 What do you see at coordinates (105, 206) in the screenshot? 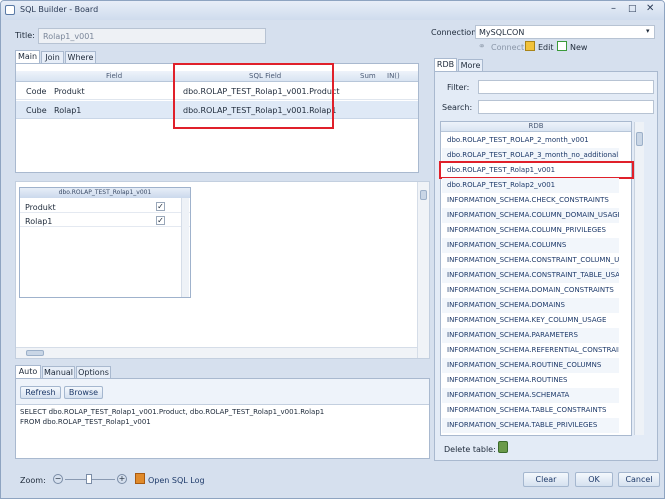
I see `list-item: Produkt ✓` at bounding box center [105, 206].